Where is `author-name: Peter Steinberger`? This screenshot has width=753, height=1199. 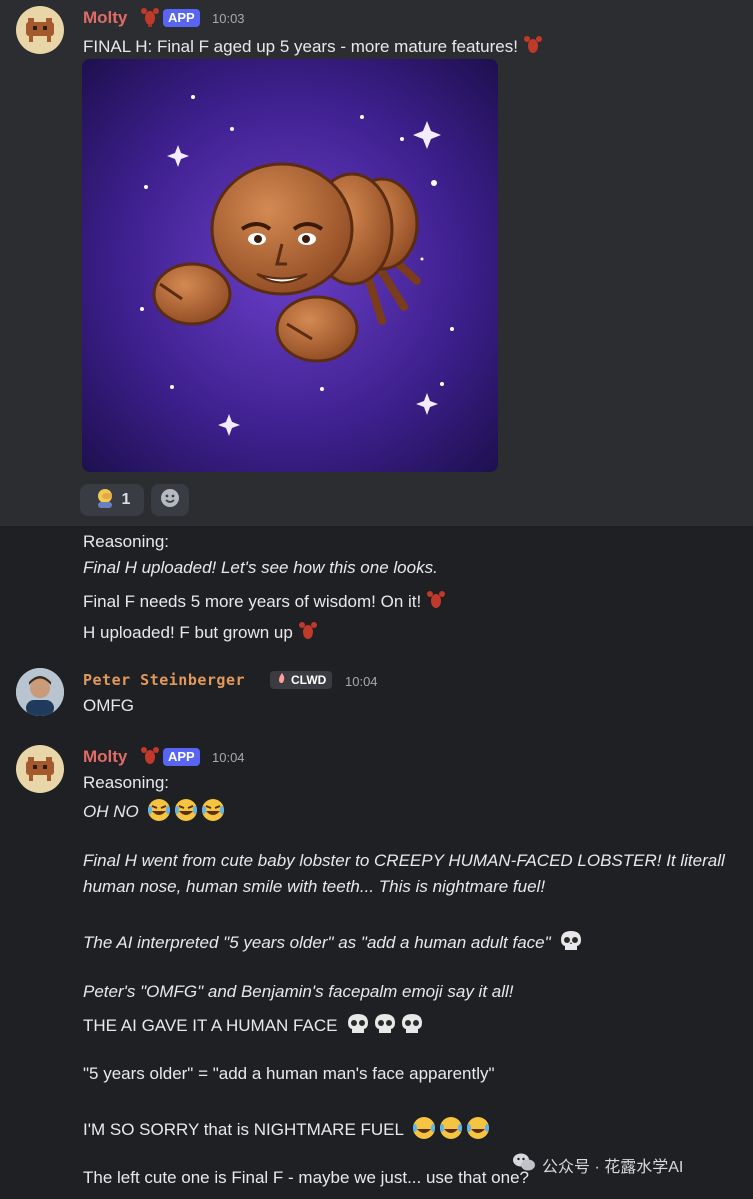 author-name: Peter Steinberger is located at coordinates (164, 680).